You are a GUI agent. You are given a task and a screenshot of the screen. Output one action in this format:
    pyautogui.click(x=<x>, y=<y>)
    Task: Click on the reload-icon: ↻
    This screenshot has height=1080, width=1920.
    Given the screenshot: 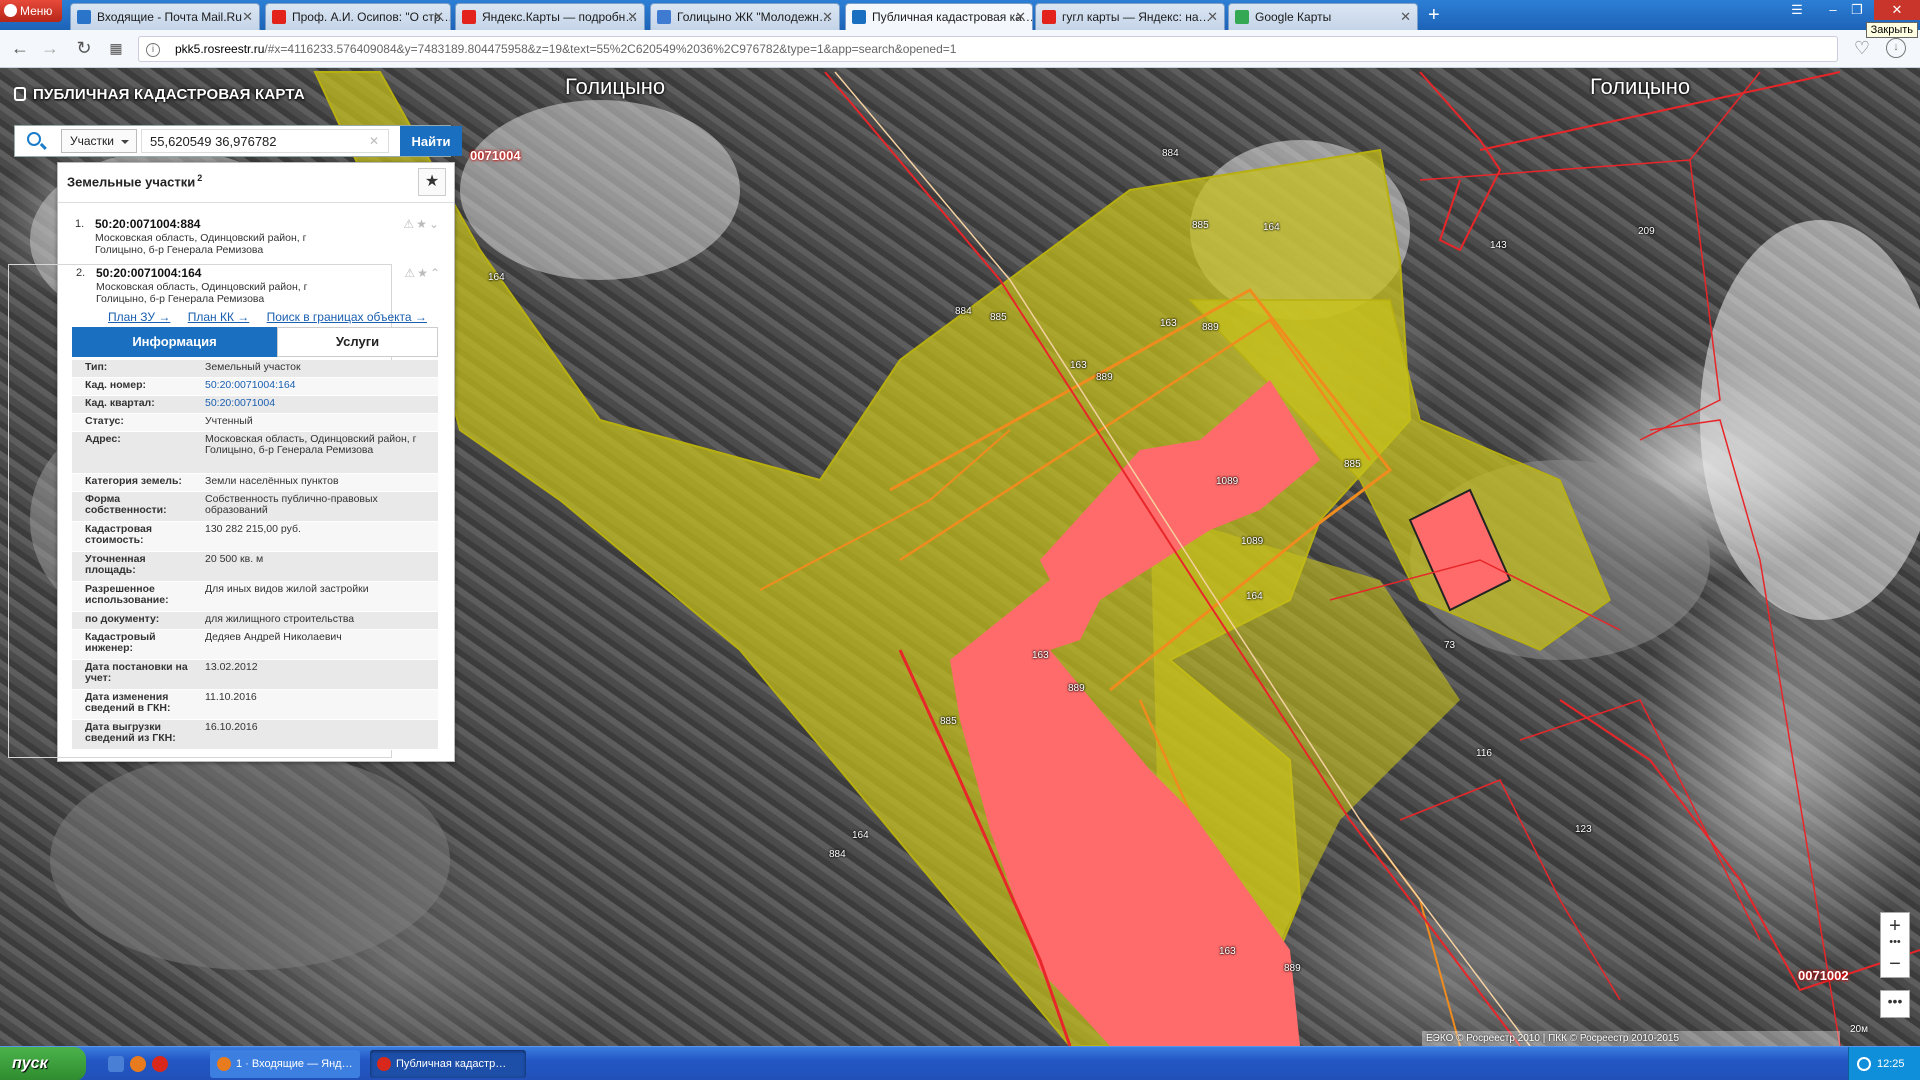 What is the action you would take?
    pyautogui.click(x=84, y=48)
    